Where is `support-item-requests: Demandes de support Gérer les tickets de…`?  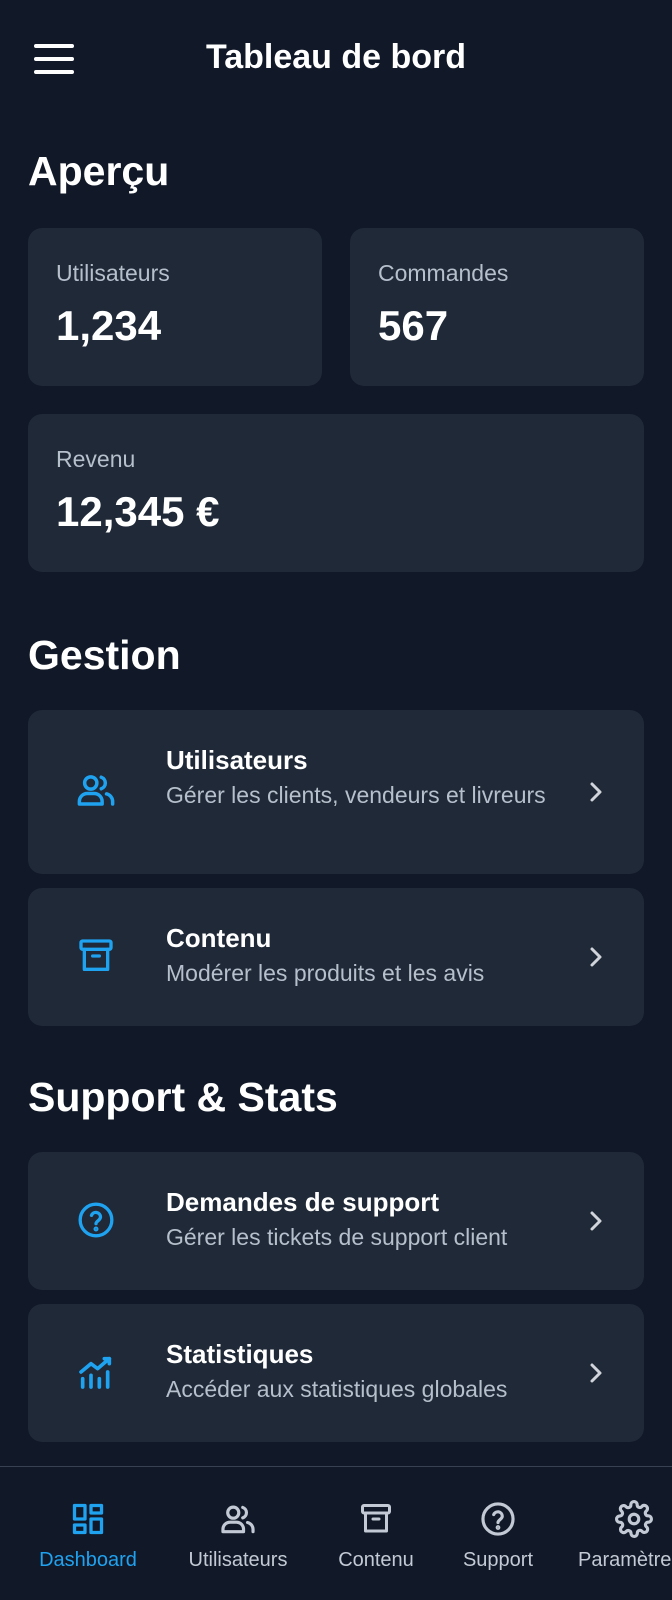 support-item-requests: Demandes de support Gérer les tickets de… is located at coordinates (336, 1221).